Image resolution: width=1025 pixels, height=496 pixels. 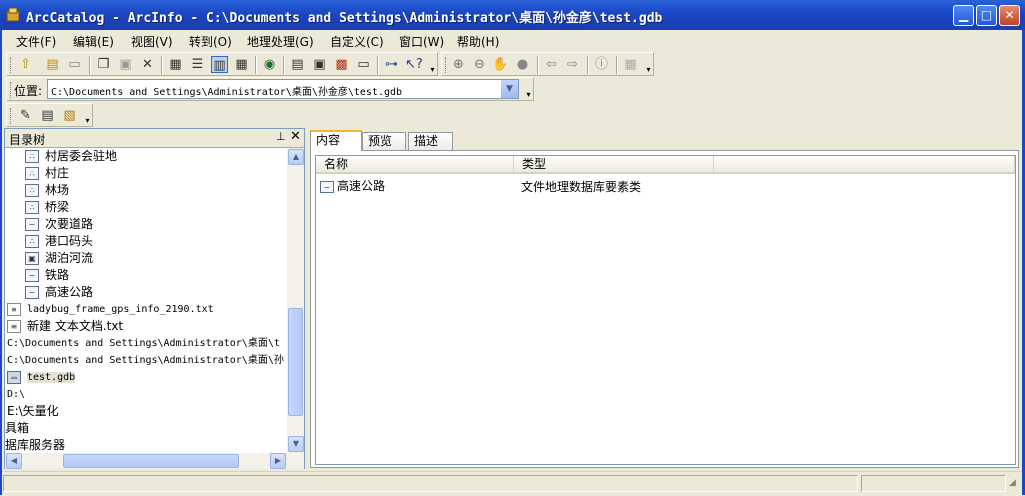 What do you see at coordinates (47, 190) in the screenshot?
I see `tree-item: ∴ 林场` at bounding box center [47, 190].